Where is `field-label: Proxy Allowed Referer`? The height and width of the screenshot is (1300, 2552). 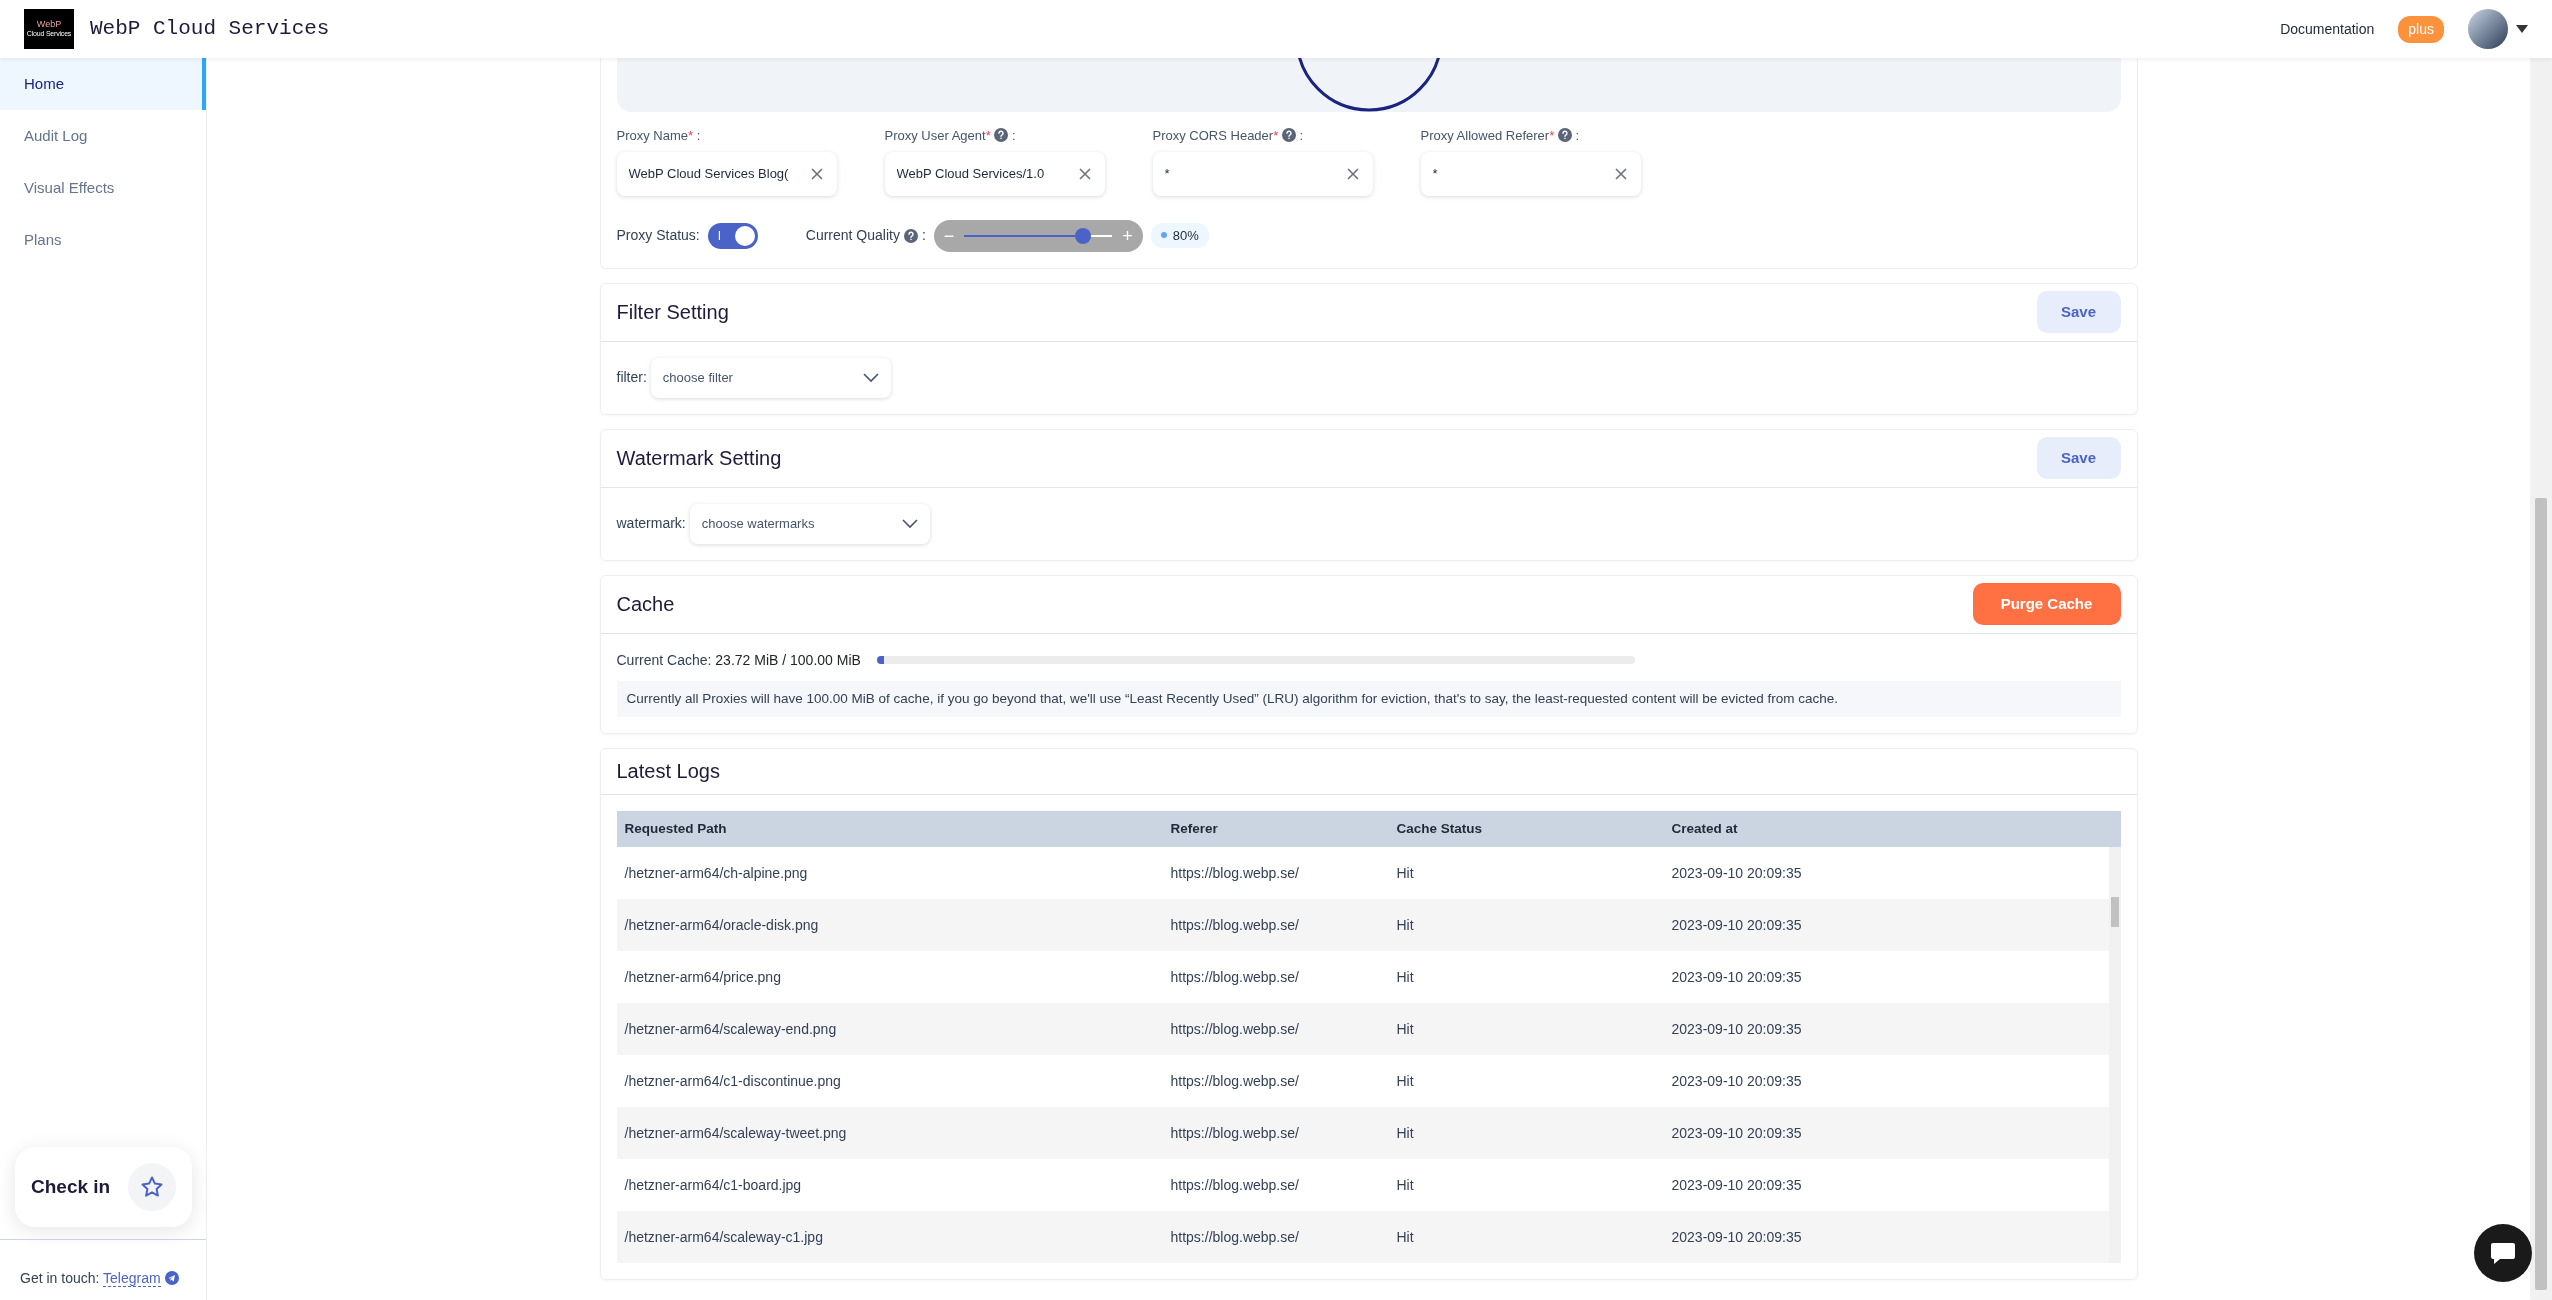 field-label: Proxy Allowed Referer is located at coordinates (1485, 135).